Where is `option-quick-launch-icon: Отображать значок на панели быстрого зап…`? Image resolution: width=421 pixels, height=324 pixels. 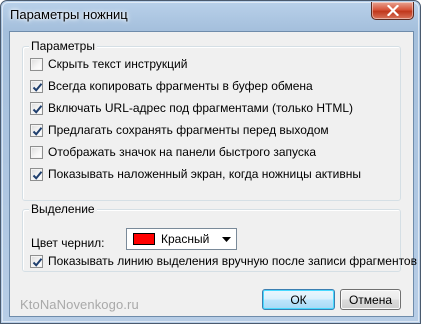
option-quick-launch-icon: Отображать значок на панели быстрого зап… is located at coordinates (173, 152).